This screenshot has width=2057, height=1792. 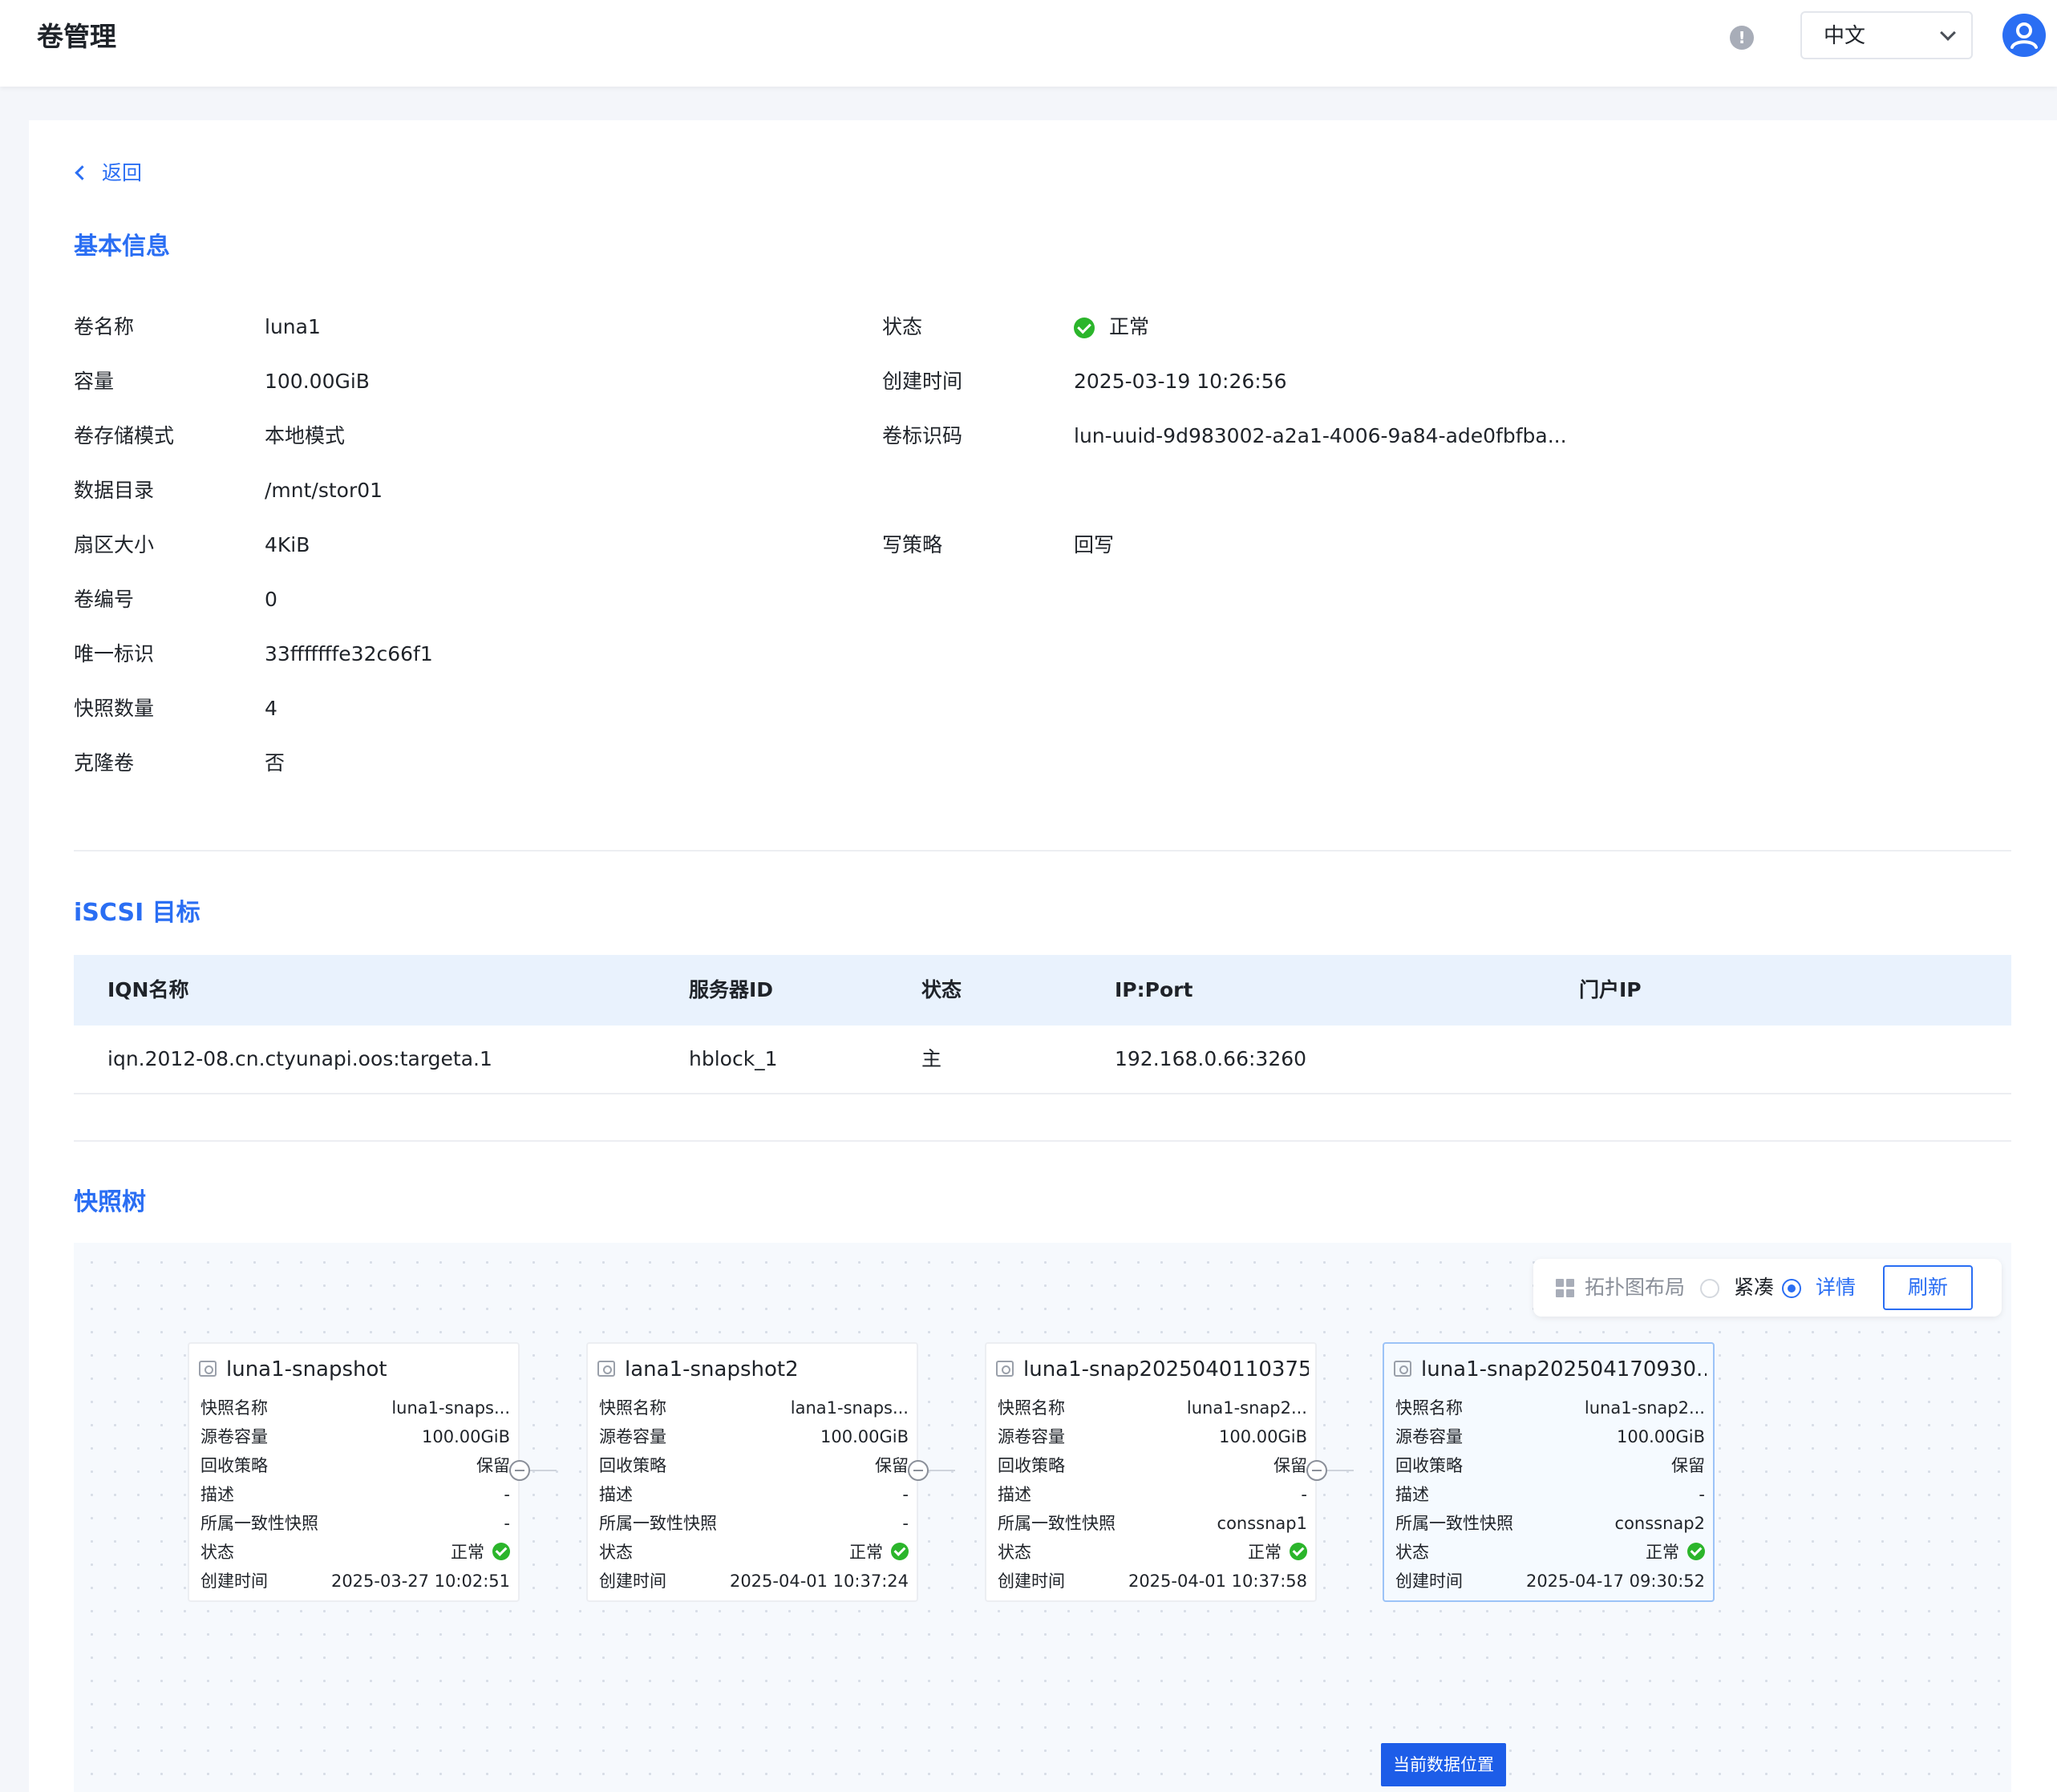 What do you see at coordinates (1154, 989) in the screenshot?
I see `column-header-ip-port: IP:Port` at bounding box center [1154, 989].